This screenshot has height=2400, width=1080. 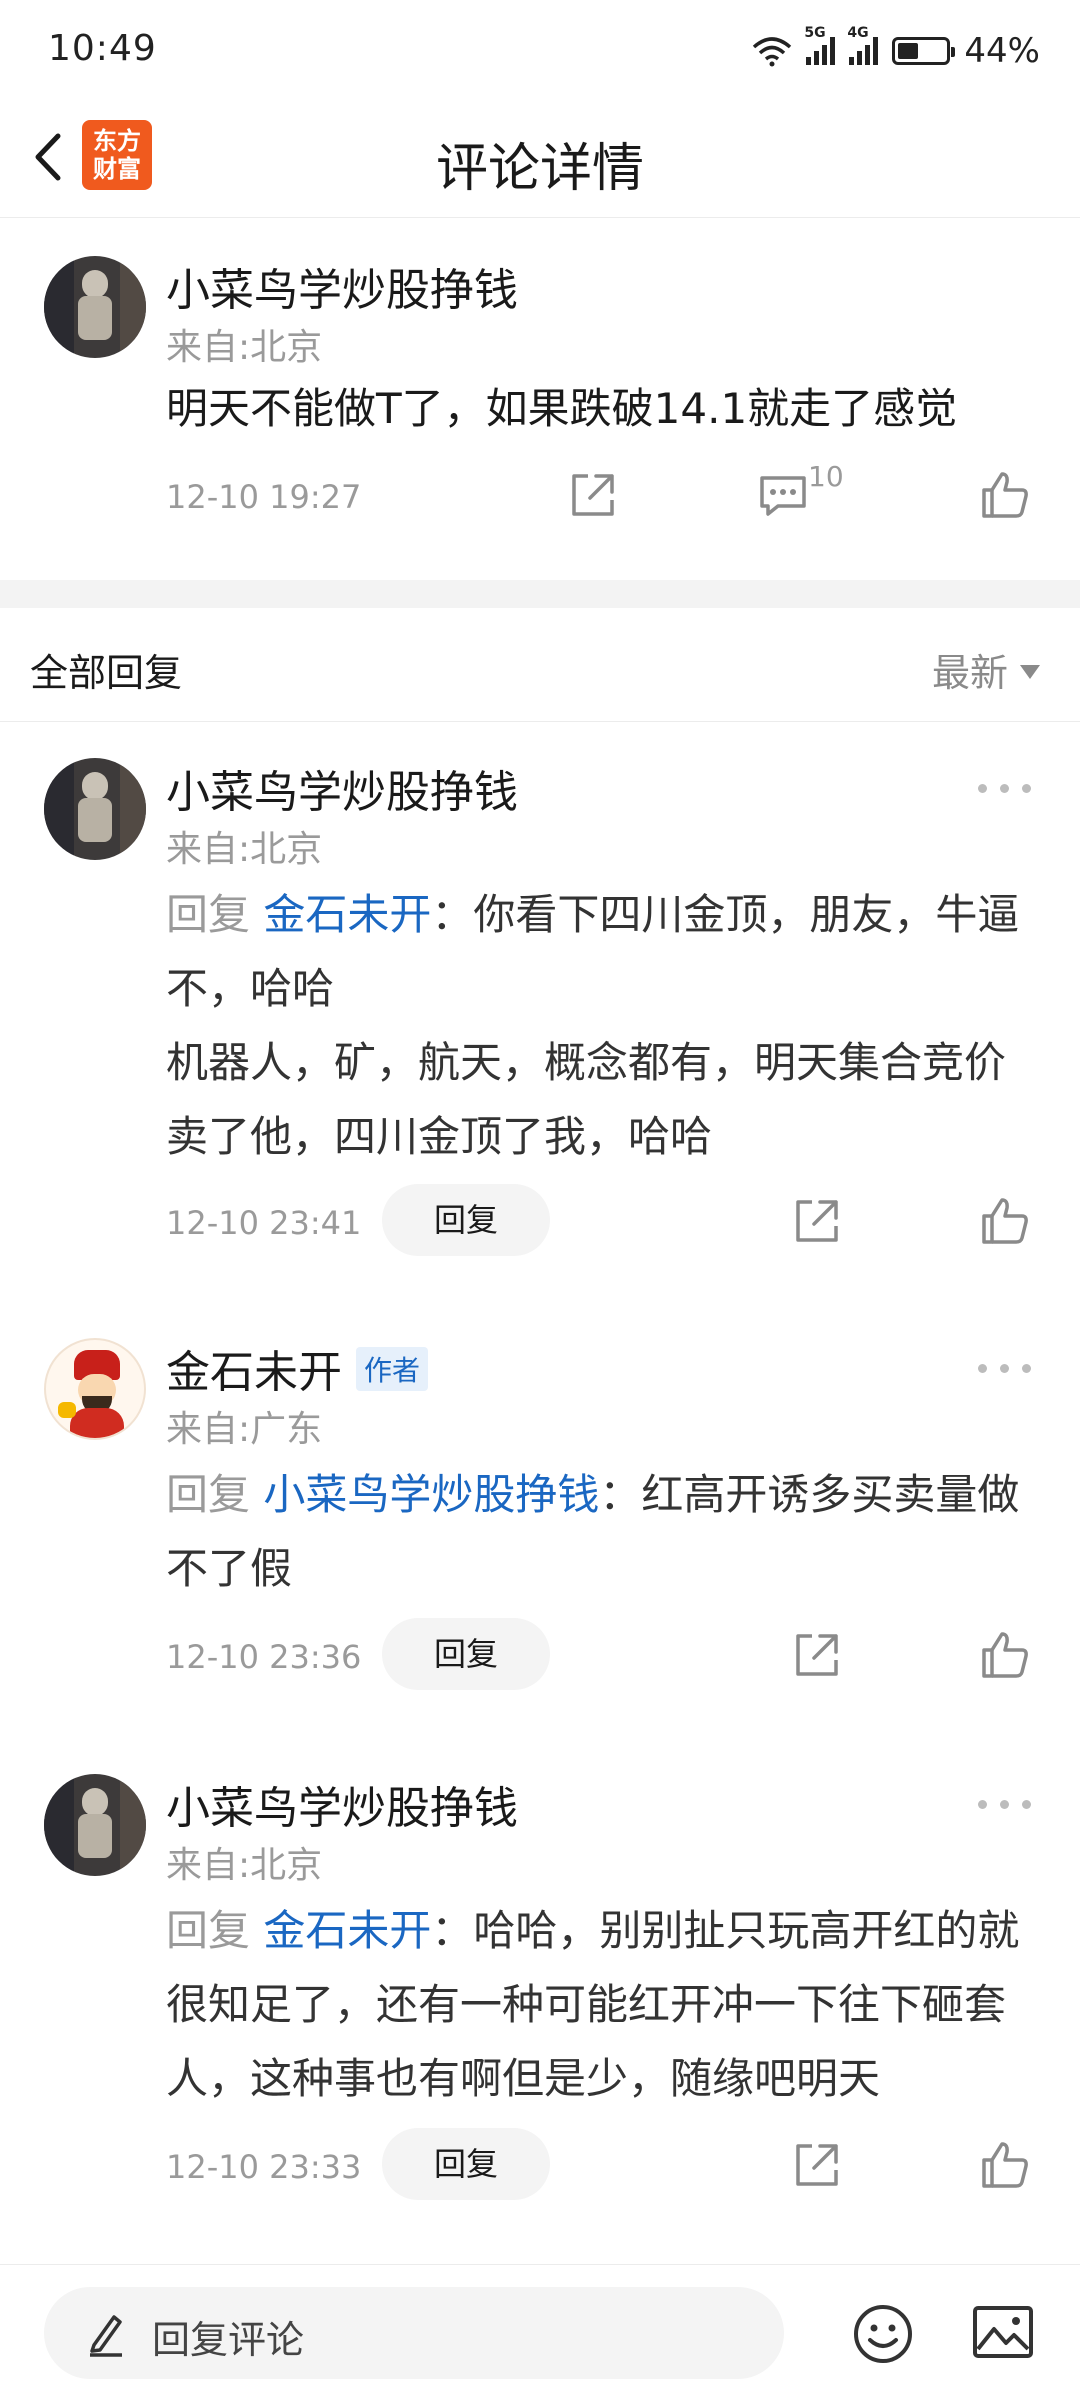 What do you see at coordinates (1030, 671) in the screenshot?
I see `caret-down-icon` at bounding box center [1030, 671].